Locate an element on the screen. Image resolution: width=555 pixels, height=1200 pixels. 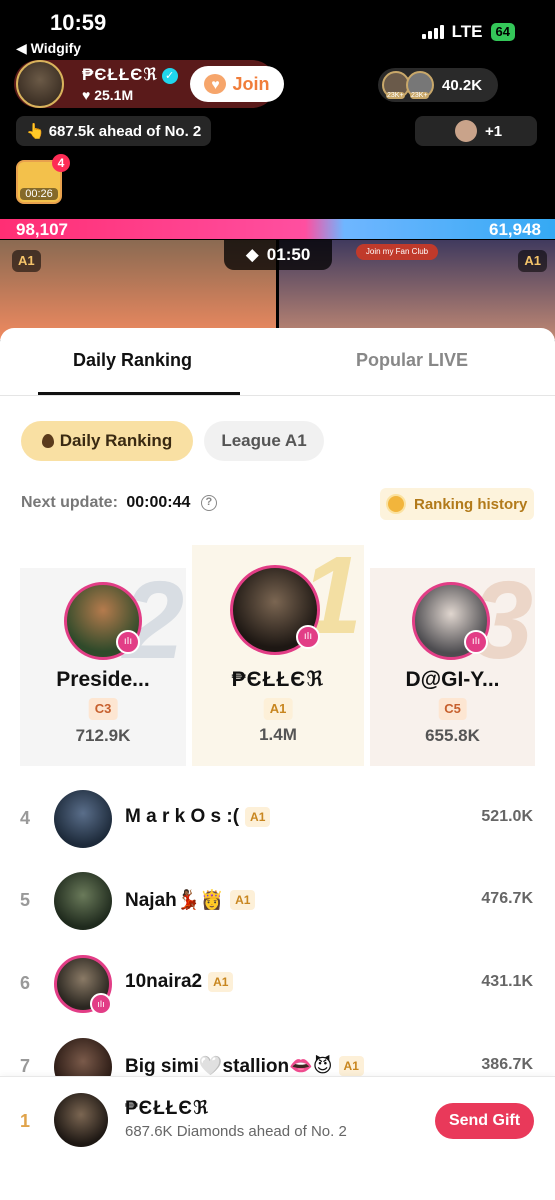
row-name-wrap: 10naira2 A1 is located at coordinates (179, 982).